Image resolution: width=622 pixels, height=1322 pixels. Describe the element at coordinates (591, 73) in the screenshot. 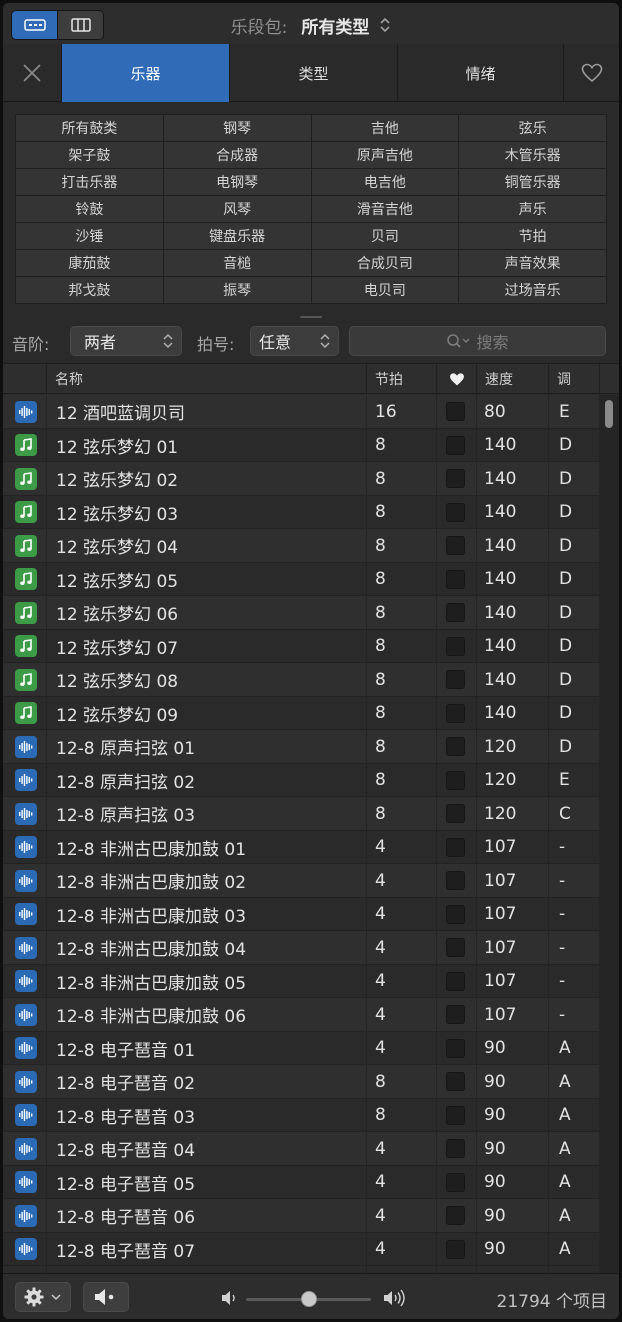

I see `favorites-button` at that location.